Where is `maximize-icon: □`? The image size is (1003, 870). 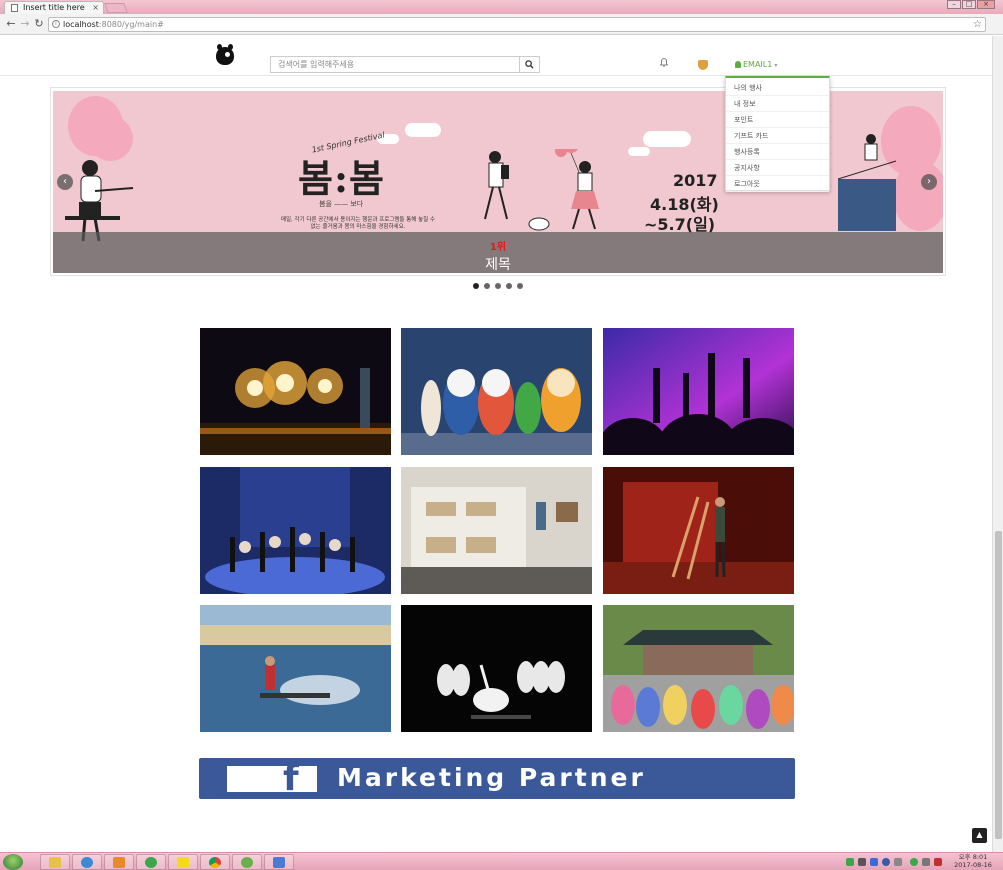
maximize-icon: □ is located at coordinates (969, 4).